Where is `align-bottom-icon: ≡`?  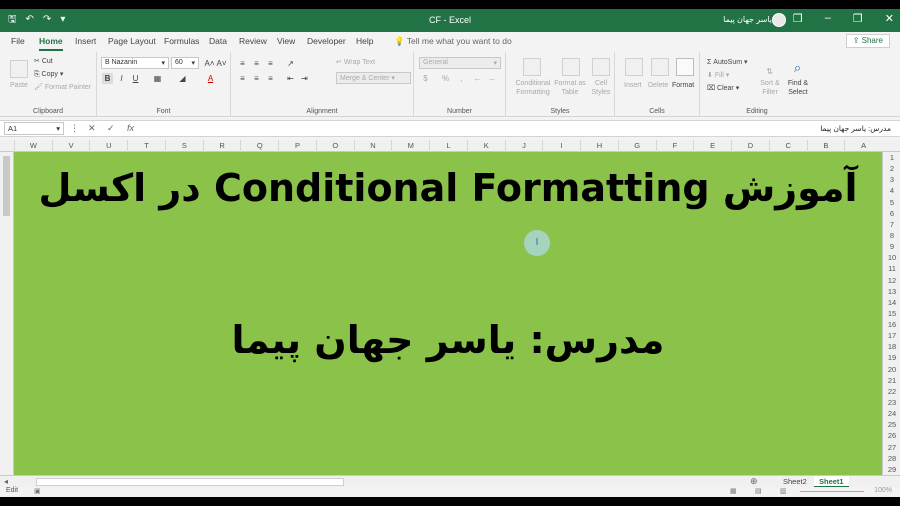 align-bottom-icon: ≡ is located at coordinates (270, 63).